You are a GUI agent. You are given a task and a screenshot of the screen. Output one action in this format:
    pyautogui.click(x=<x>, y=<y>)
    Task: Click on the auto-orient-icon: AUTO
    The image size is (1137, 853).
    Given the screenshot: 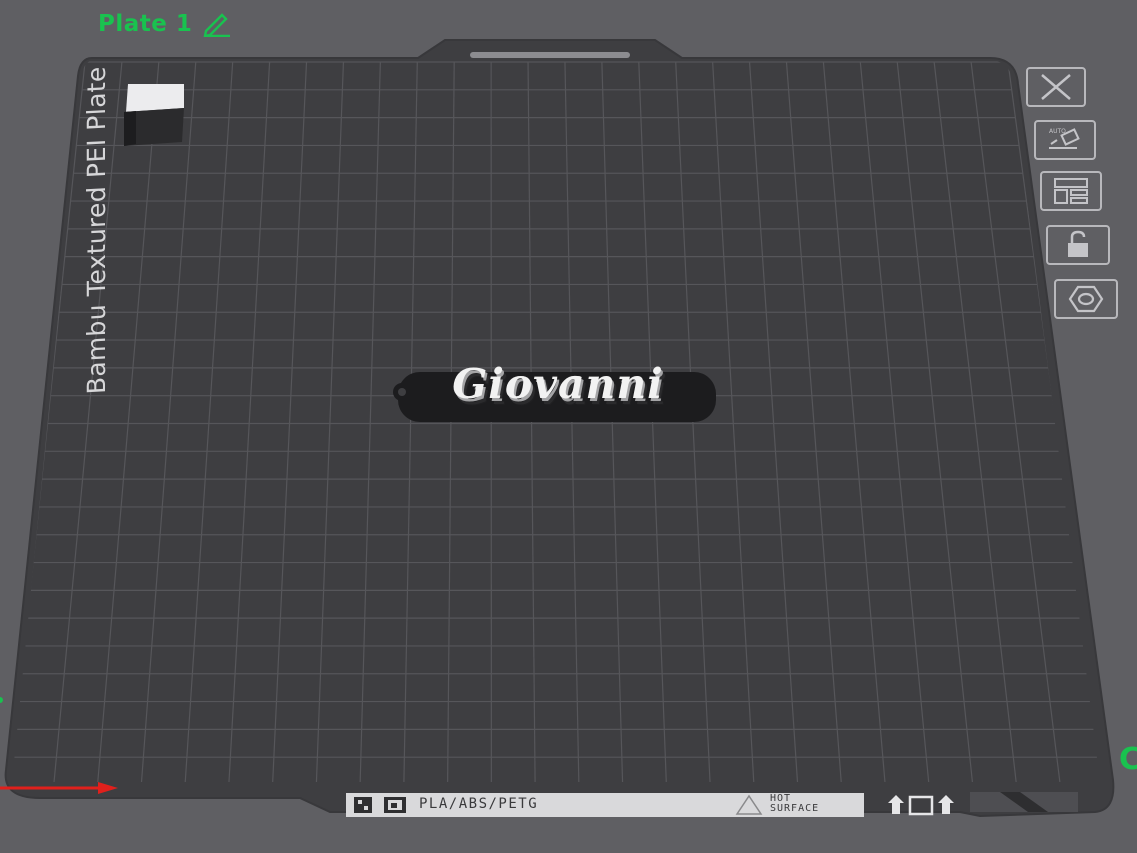 What is the action you would take?
    pyautogui.click(x=1064, y=138)
    